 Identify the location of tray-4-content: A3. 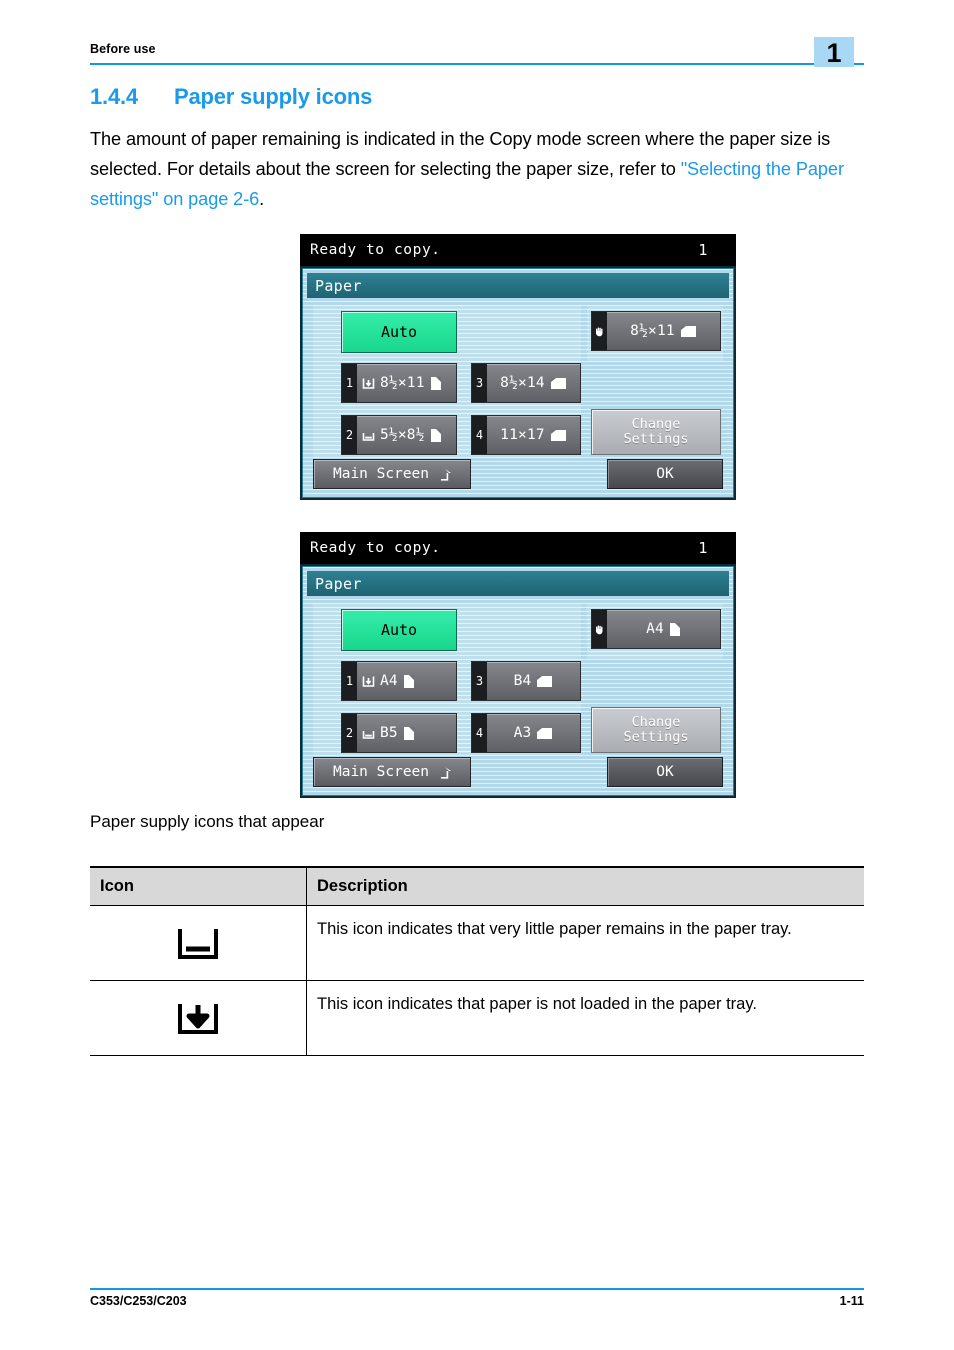
(533, 733).